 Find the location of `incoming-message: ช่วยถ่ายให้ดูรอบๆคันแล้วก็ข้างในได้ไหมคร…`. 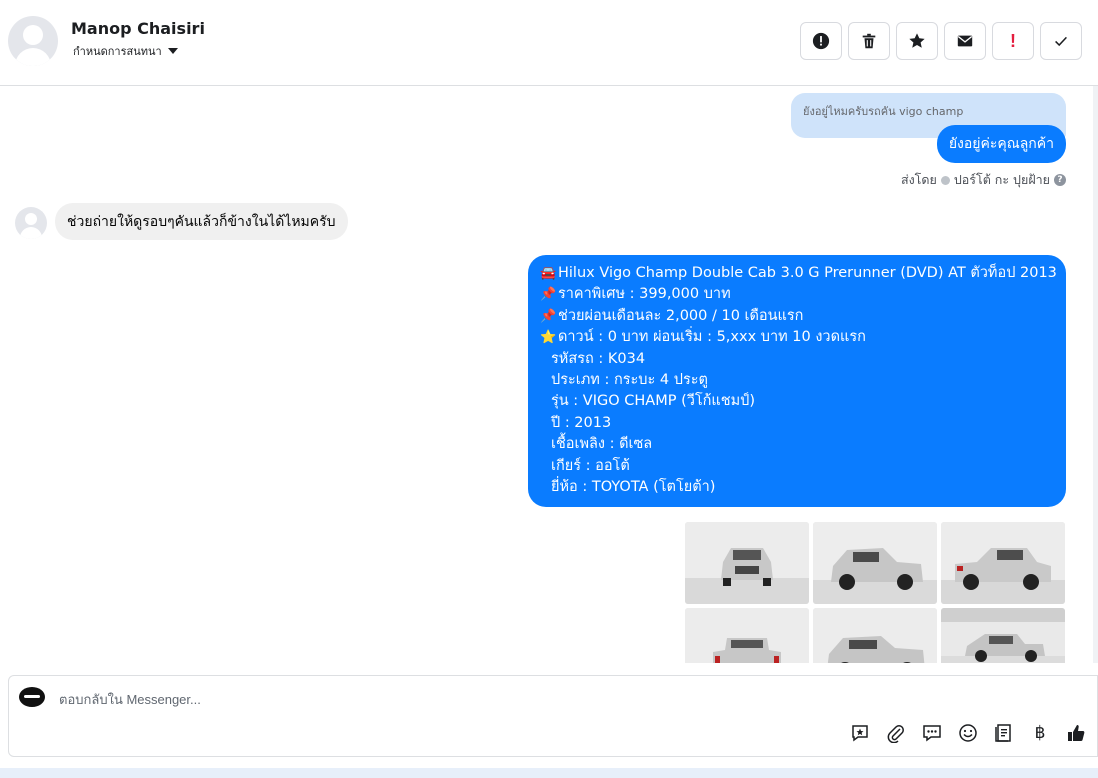

incoming-message: ช่วยถ่ายให้ดูรอบๆคันแล้วก็ข้างในได้ไหมคร… is located at coordinates (201, 221).